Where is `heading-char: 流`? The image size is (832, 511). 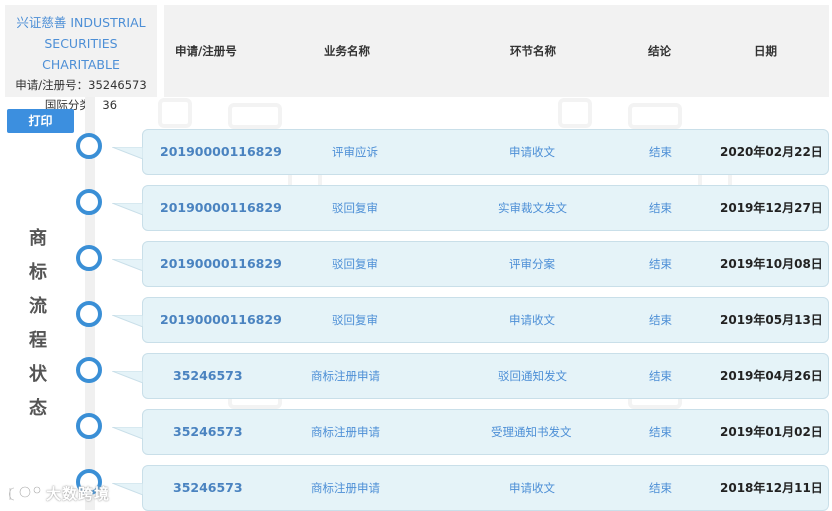
heading-char: 流 is located at coordinates (38, 306).